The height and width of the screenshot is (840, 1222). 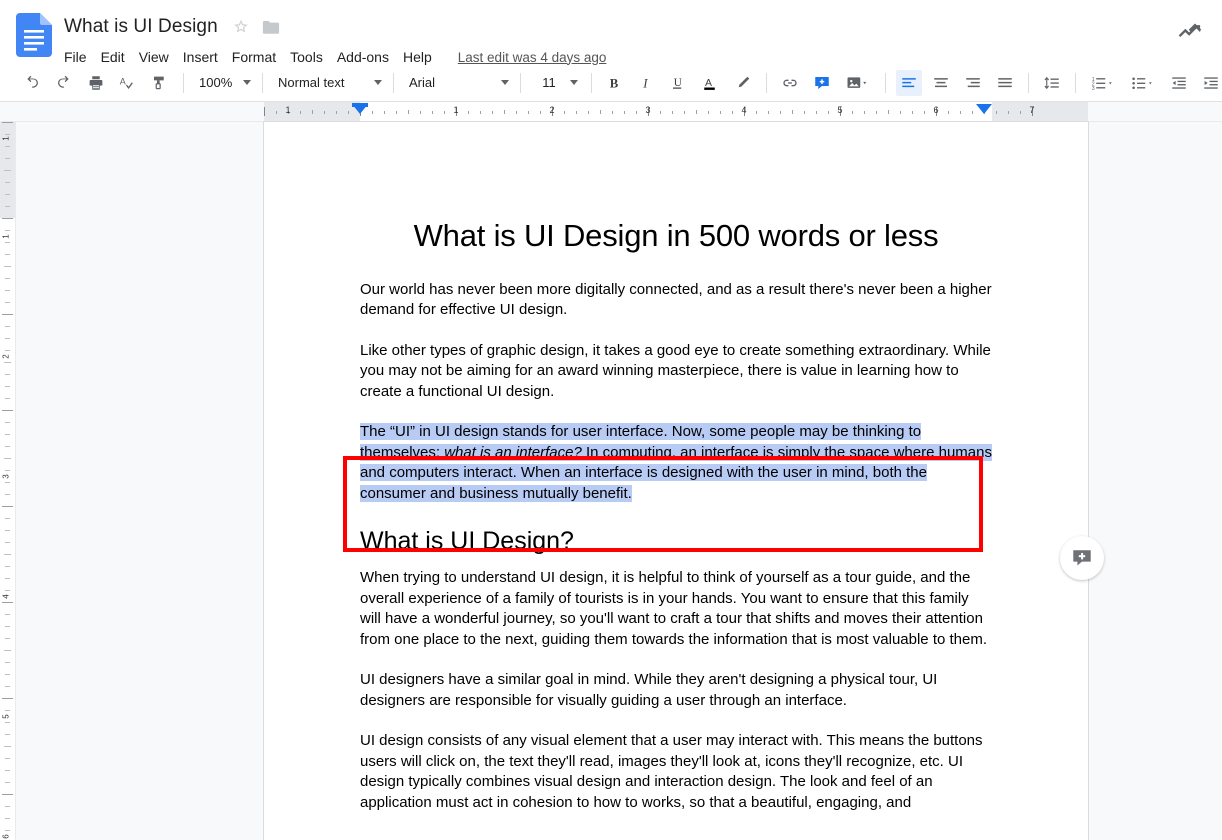 What do you see at coordinates (6, 476) in the screenshot?
I see `vruler-number: 3` at bounding box center [6, 476].